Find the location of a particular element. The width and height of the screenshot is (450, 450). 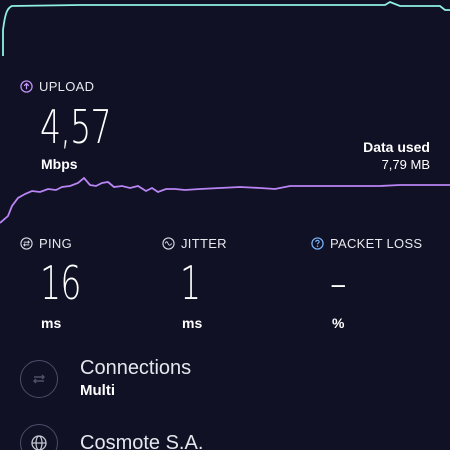

jitter-label-row: JITTER is located at coordinates (194, 243).